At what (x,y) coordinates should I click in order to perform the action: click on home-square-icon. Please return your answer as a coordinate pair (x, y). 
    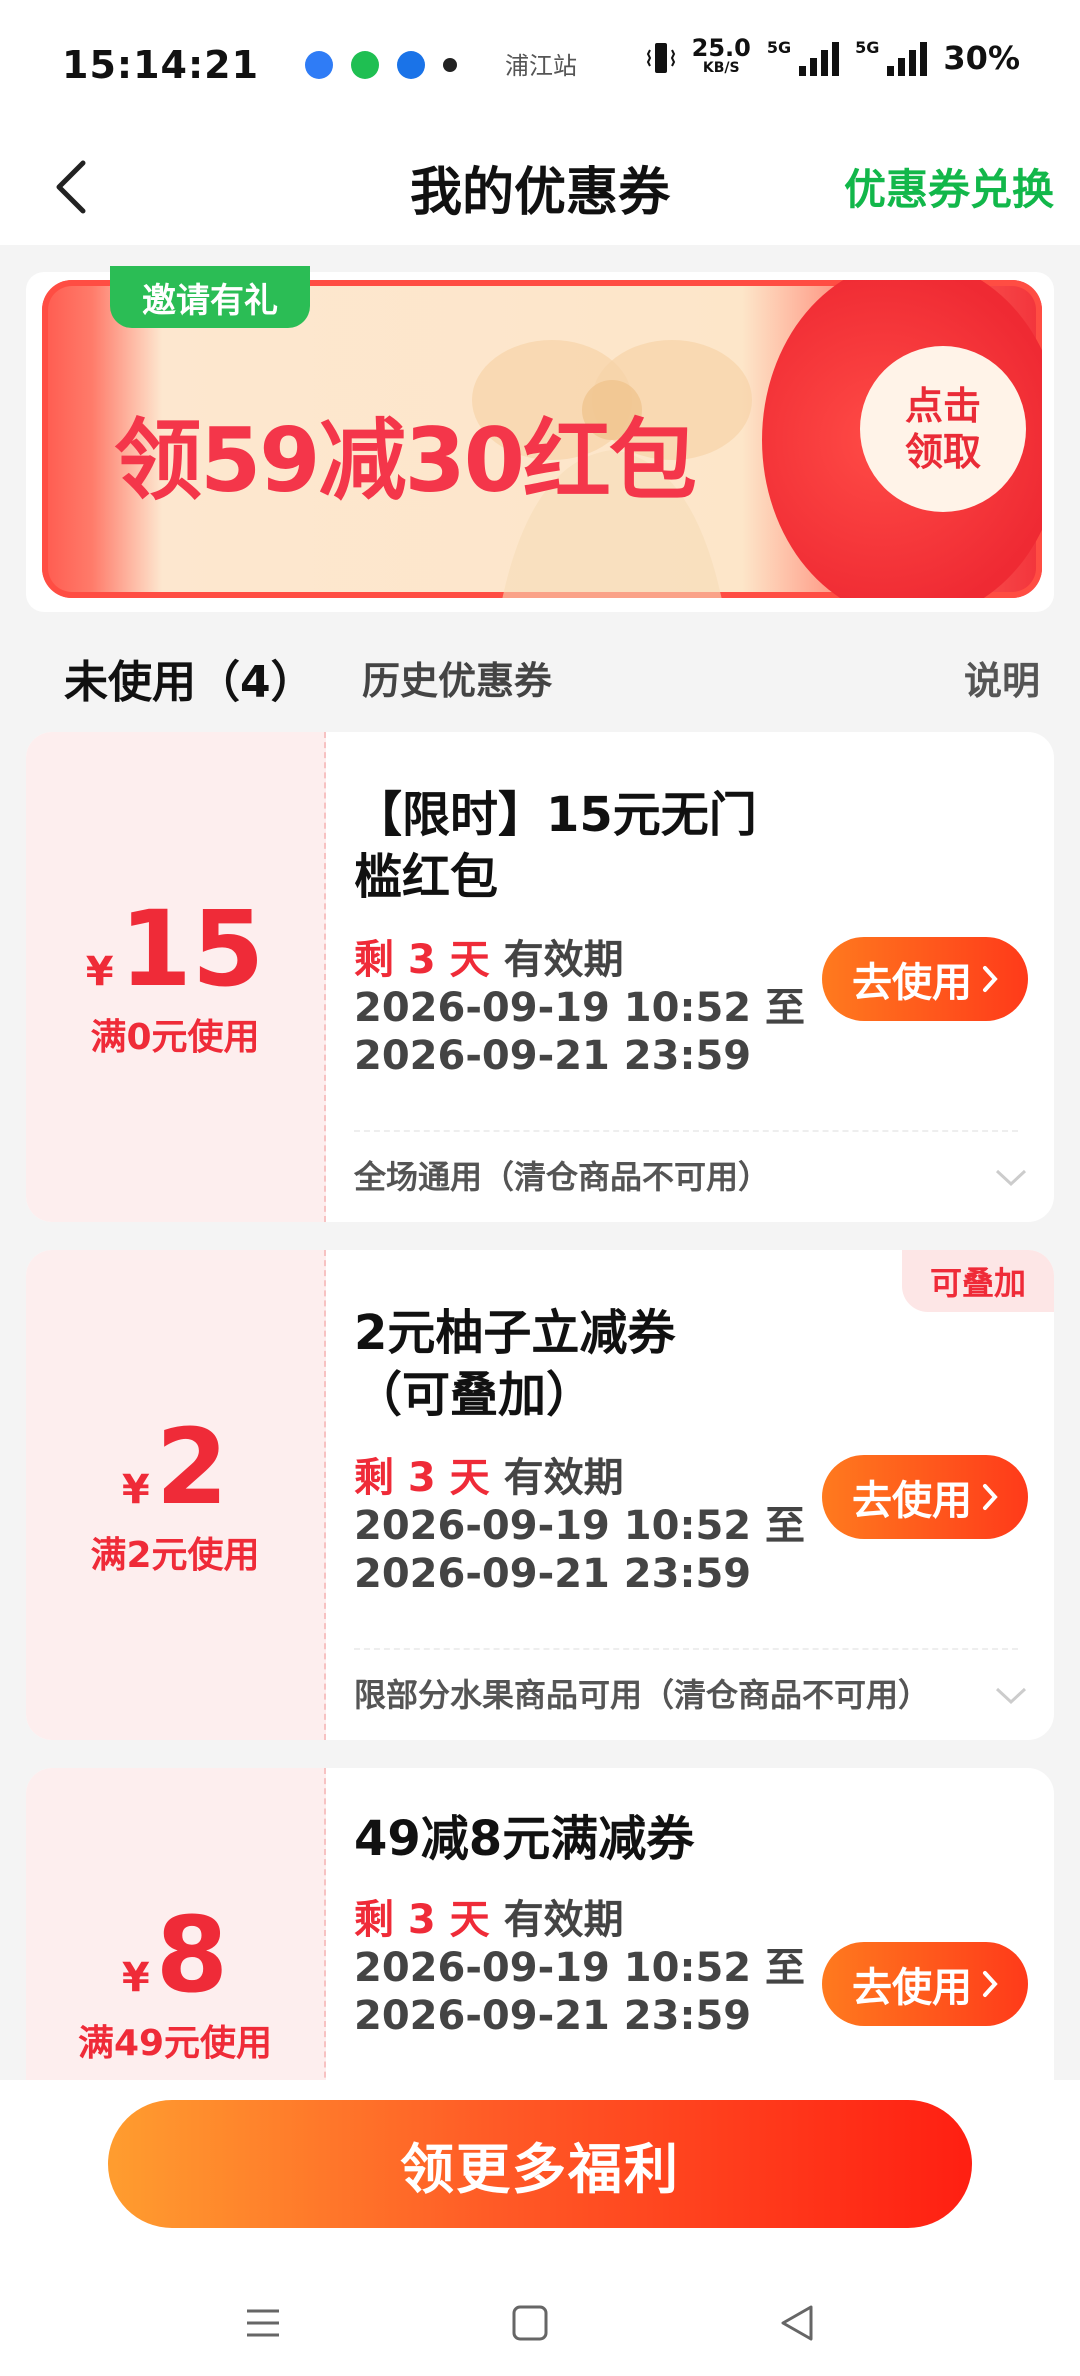
    Looking at the image, I should click on (530, 2323).